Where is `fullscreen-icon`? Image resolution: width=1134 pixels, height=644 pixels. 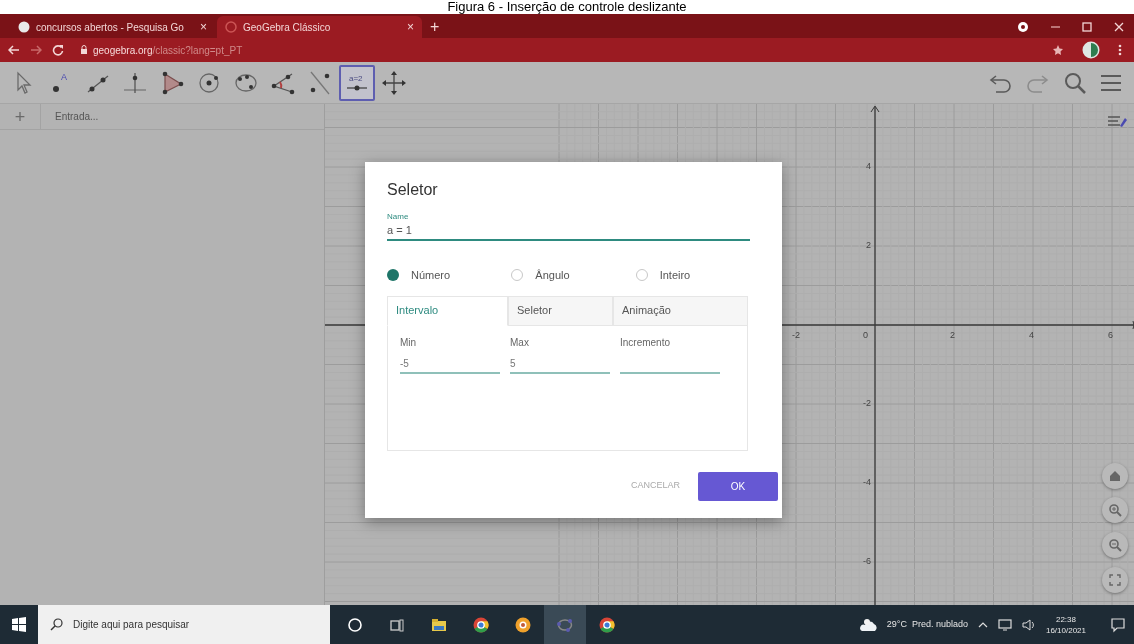
fullscreen-icon is located at coordinates (1115, 580).